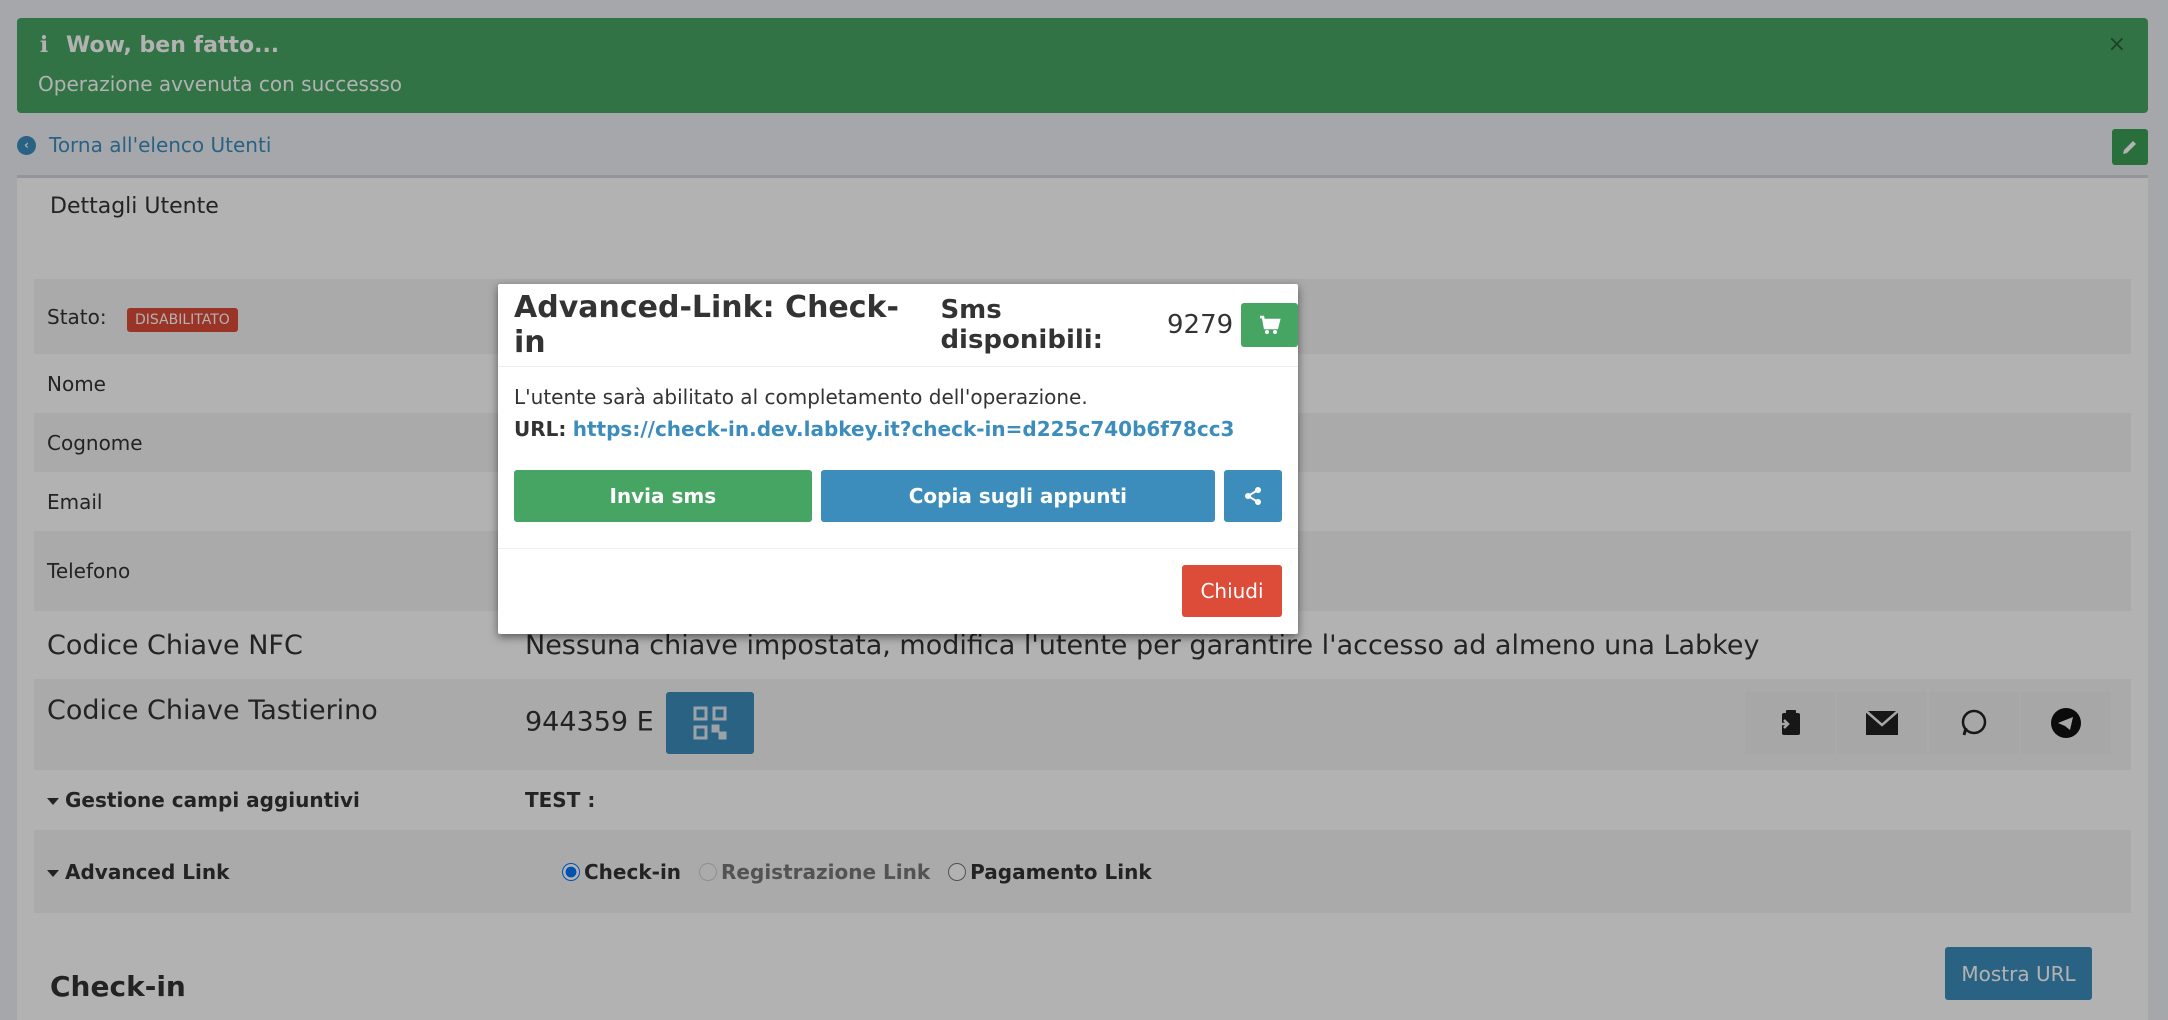  I want to click on share-icon, so click(1253, 496).